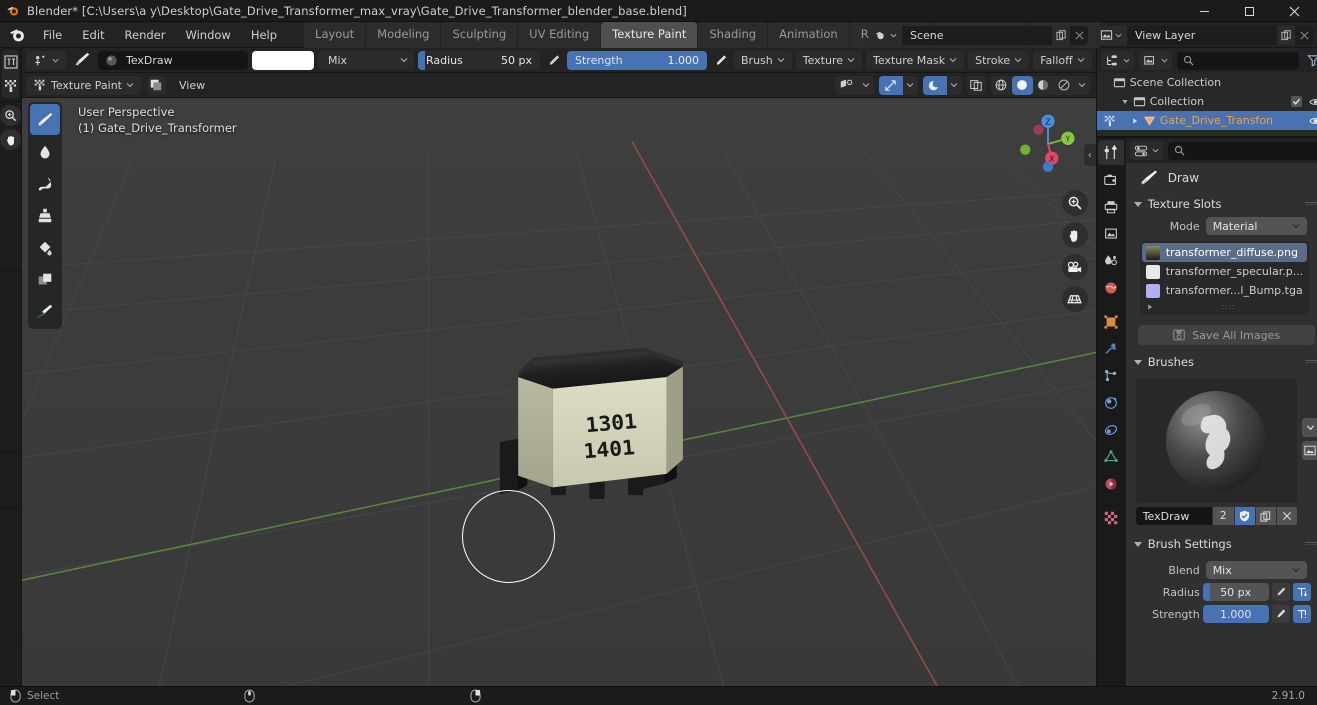 The height and width of the screenshot is (705, 1317). Describe the element at coordinates (1111, 321) in the screenshot. I see `tab-object` at that location.